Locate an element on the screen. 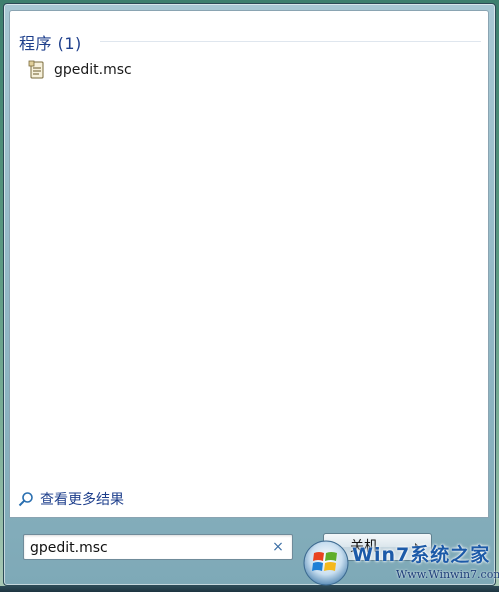 This screenshot has height=592, width=499. search-input is located at coordinates (148, 548).